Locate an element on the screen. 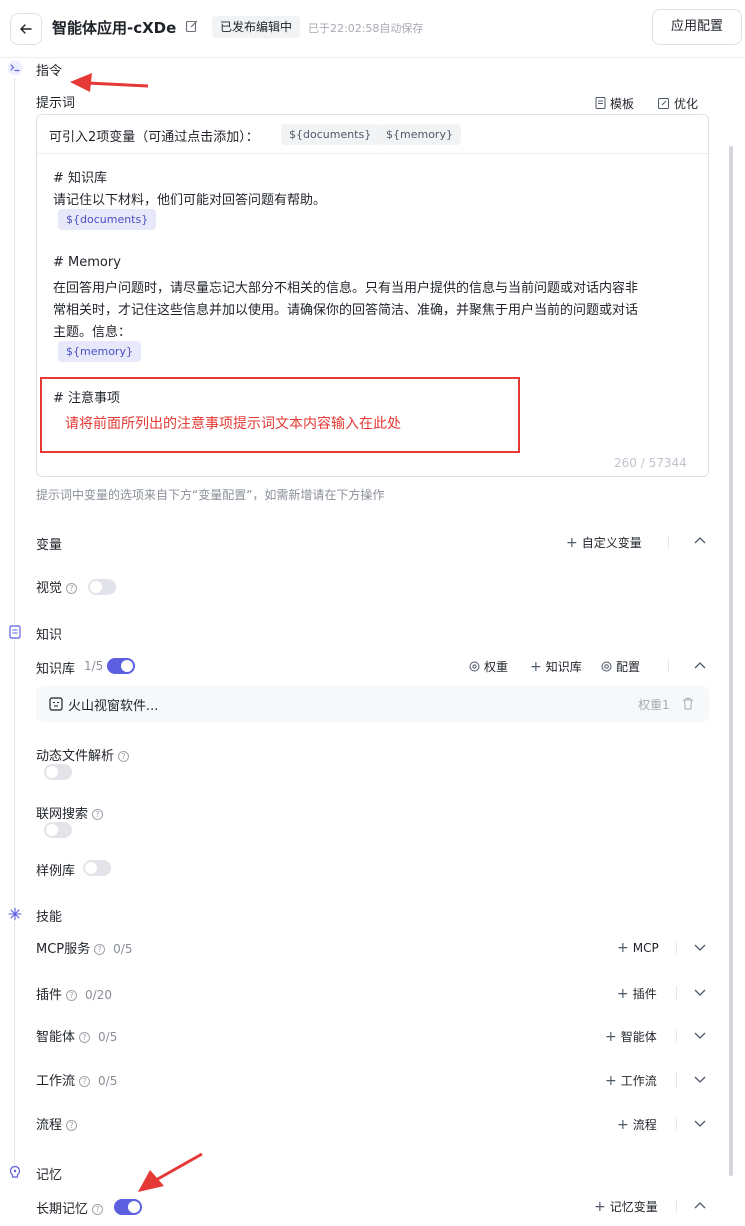 The width and height of the screenshot is (745, 1226). prompt-memory-heading: # Memory is located at coordinates (87, 262).